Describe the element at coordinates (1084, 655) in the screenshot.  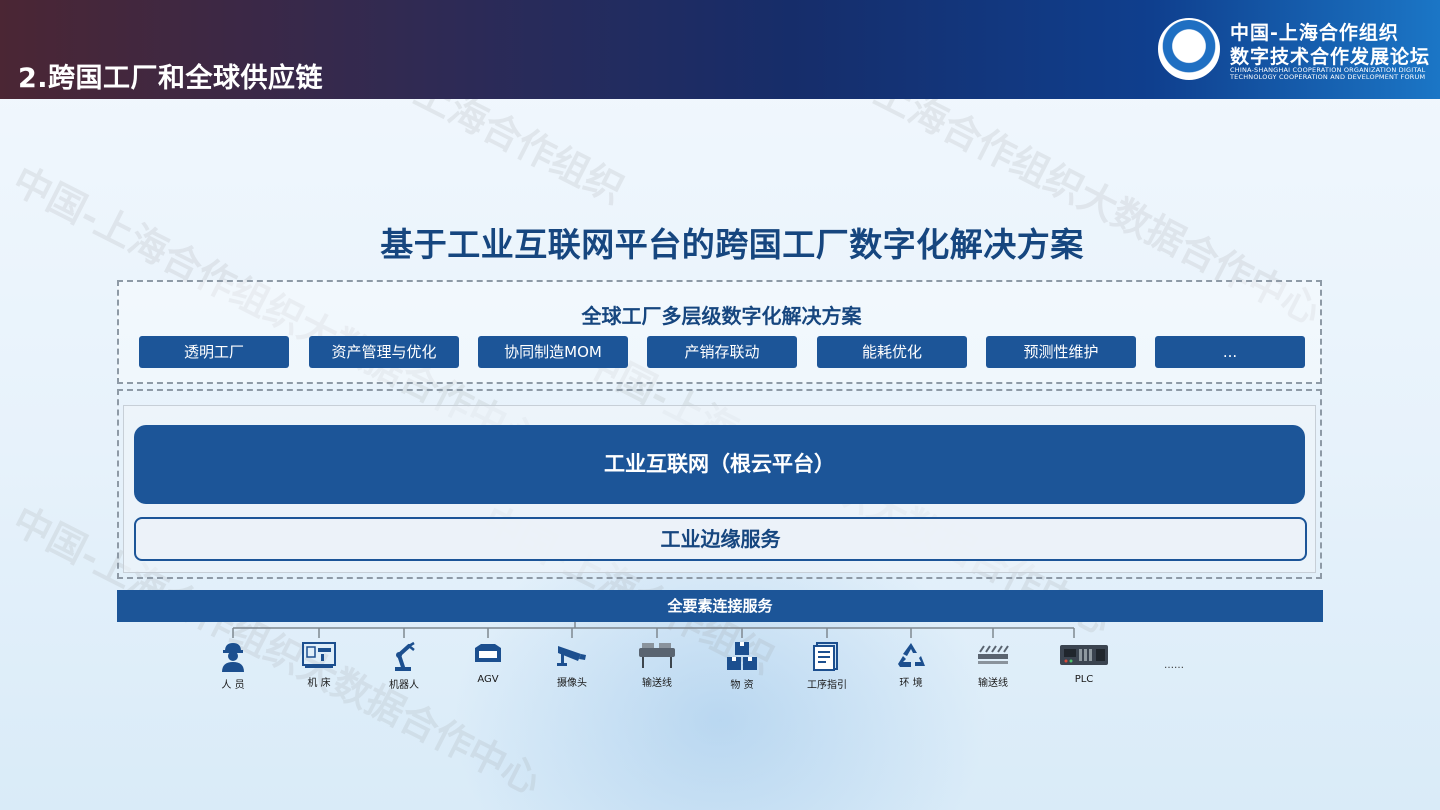
I see `plc-icon` at that location.